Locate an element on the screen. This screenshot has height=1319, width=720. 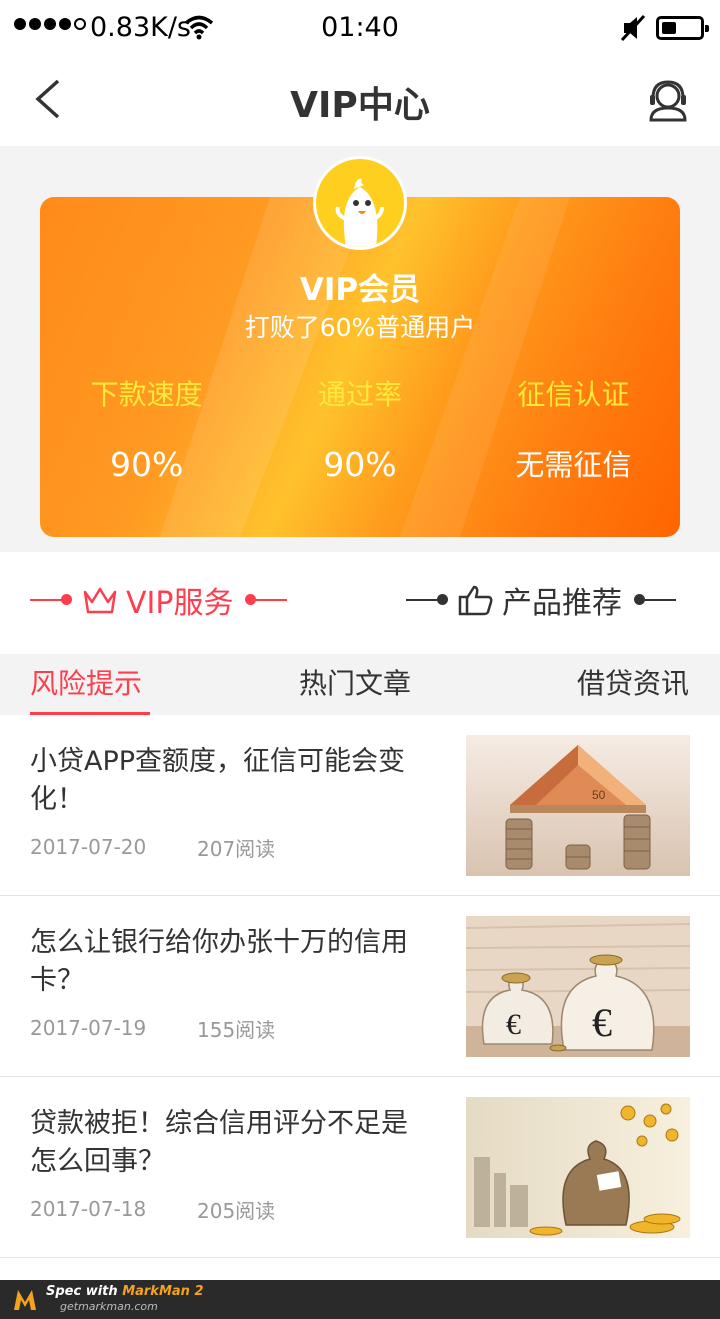
vip-avatar is located at coordinates (360, 203).